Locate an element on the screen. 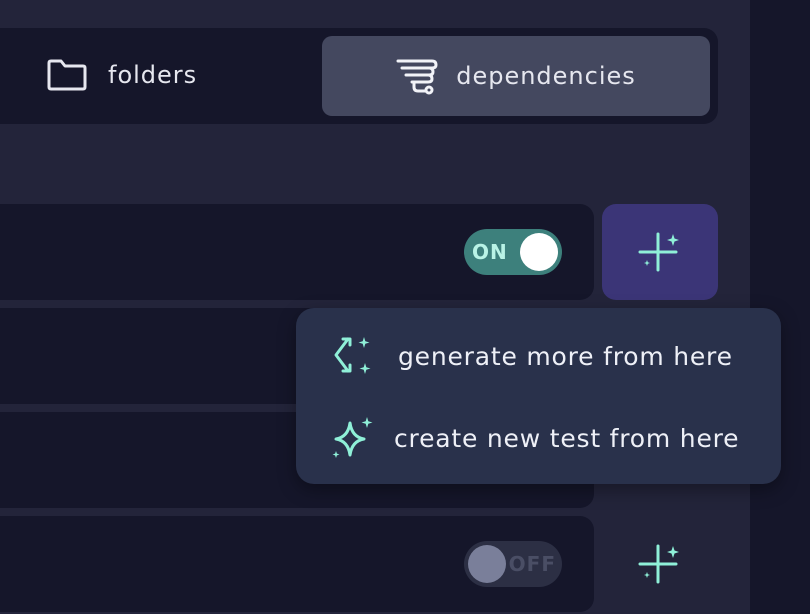 The height and width of the screenshot is (614, 810). toggle-switch-on: ON is located at coordinates (513, 252).